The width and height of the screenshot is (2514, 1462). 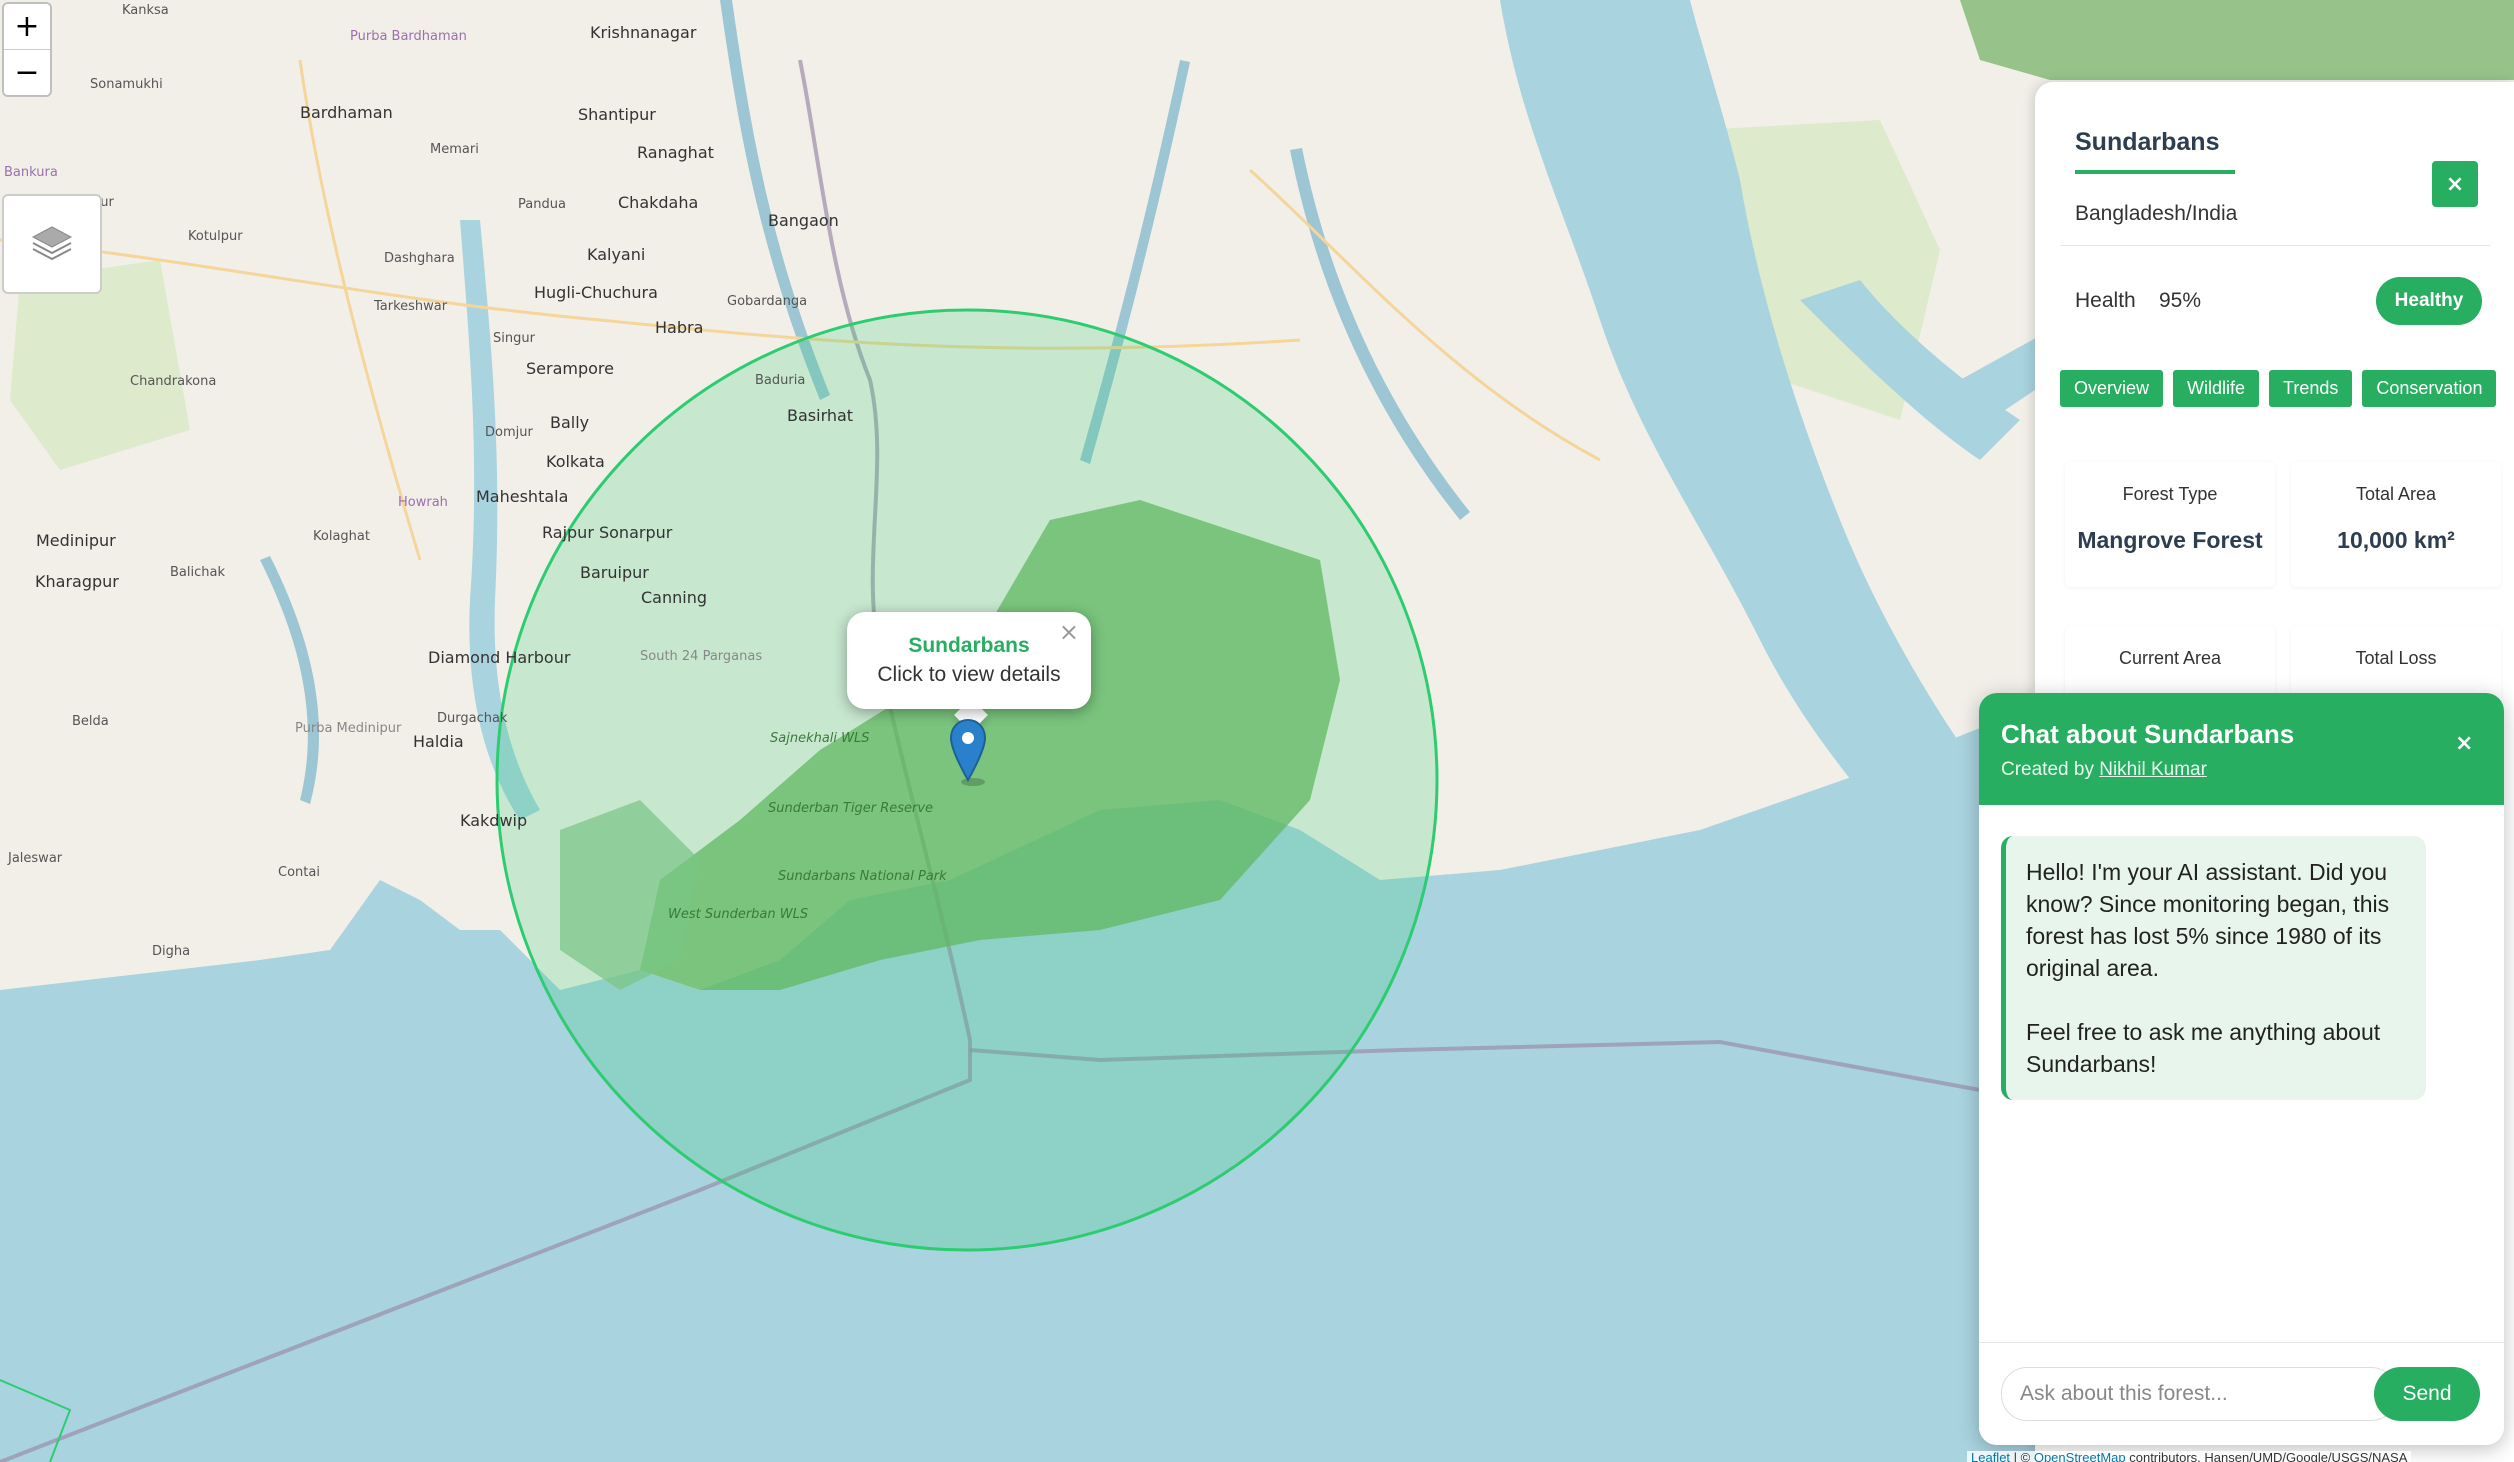 What do you see at coordinates (197, 572) in the screenshot?
I see `map-label: Balichak` at bounding box center [197, 572].